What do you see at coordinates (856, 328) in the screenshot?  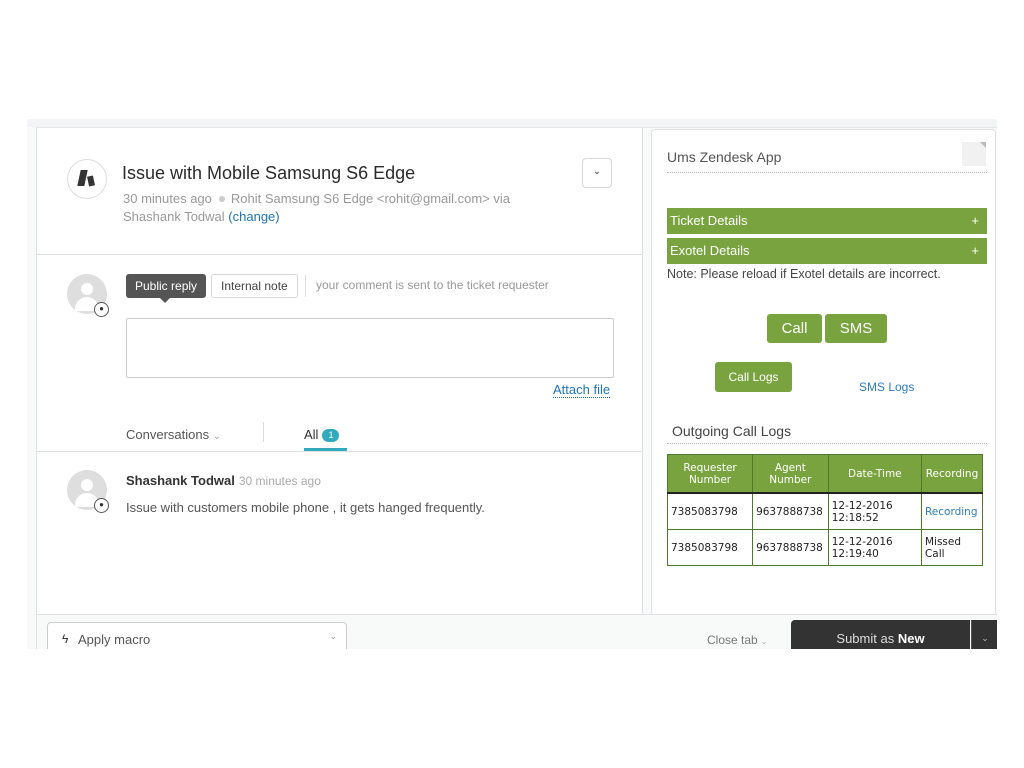 I see `sms-button: SMS` at bounding box center [856, 328].